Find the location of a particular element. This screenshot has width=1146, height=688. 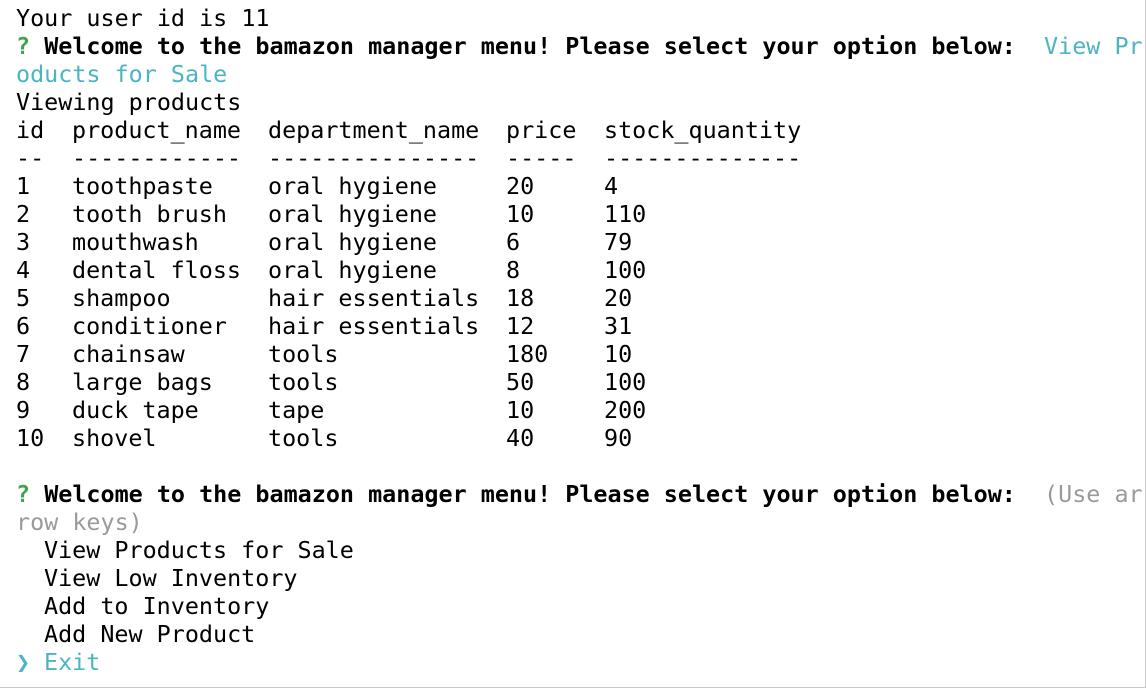

cell-id: 5 is located at coordinates (23, 298).